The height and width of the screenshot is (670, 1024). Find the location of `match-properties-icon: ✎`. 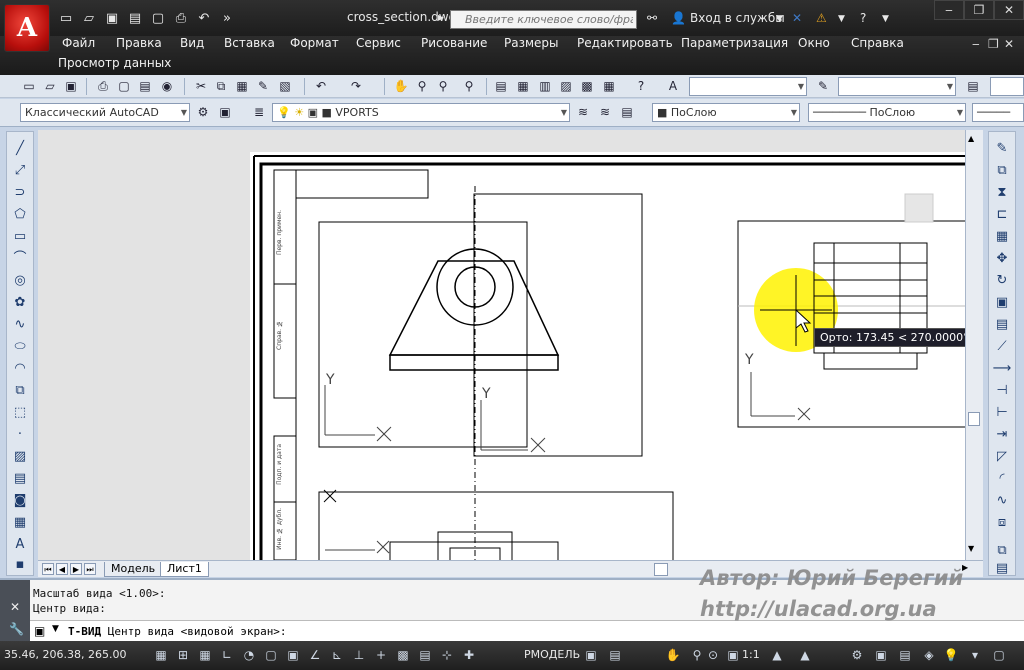

match-properties-icon: ✎ is located at coordinates (263, 86).